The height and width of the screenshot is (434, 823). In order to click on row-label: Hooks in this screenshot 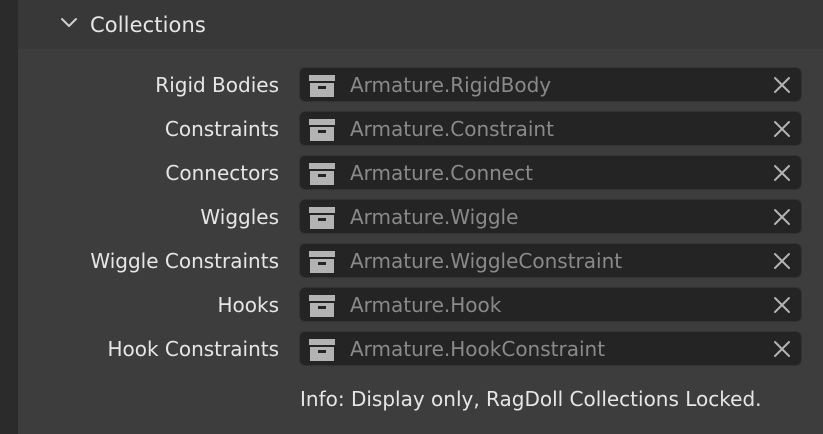, I will do `click(248, 305)`.